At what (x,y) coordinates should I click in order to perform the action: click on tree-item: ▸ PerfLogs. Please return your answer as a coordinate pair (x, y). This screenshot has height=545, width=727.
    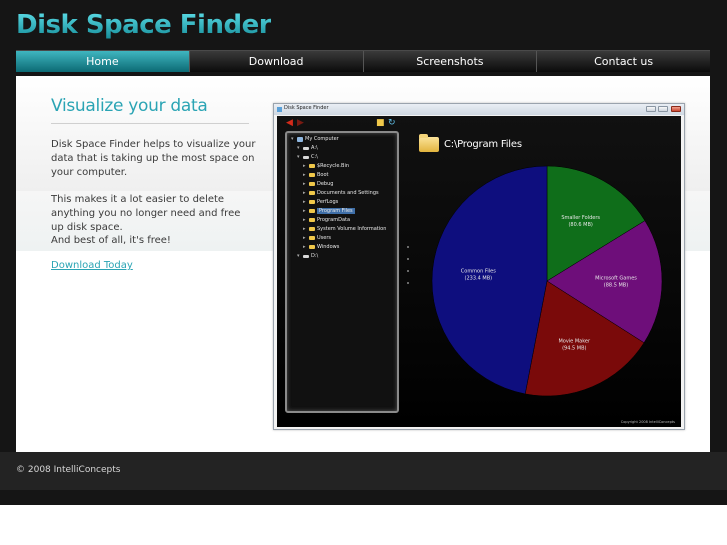
    Looking at the image, I should click on (320, 202).